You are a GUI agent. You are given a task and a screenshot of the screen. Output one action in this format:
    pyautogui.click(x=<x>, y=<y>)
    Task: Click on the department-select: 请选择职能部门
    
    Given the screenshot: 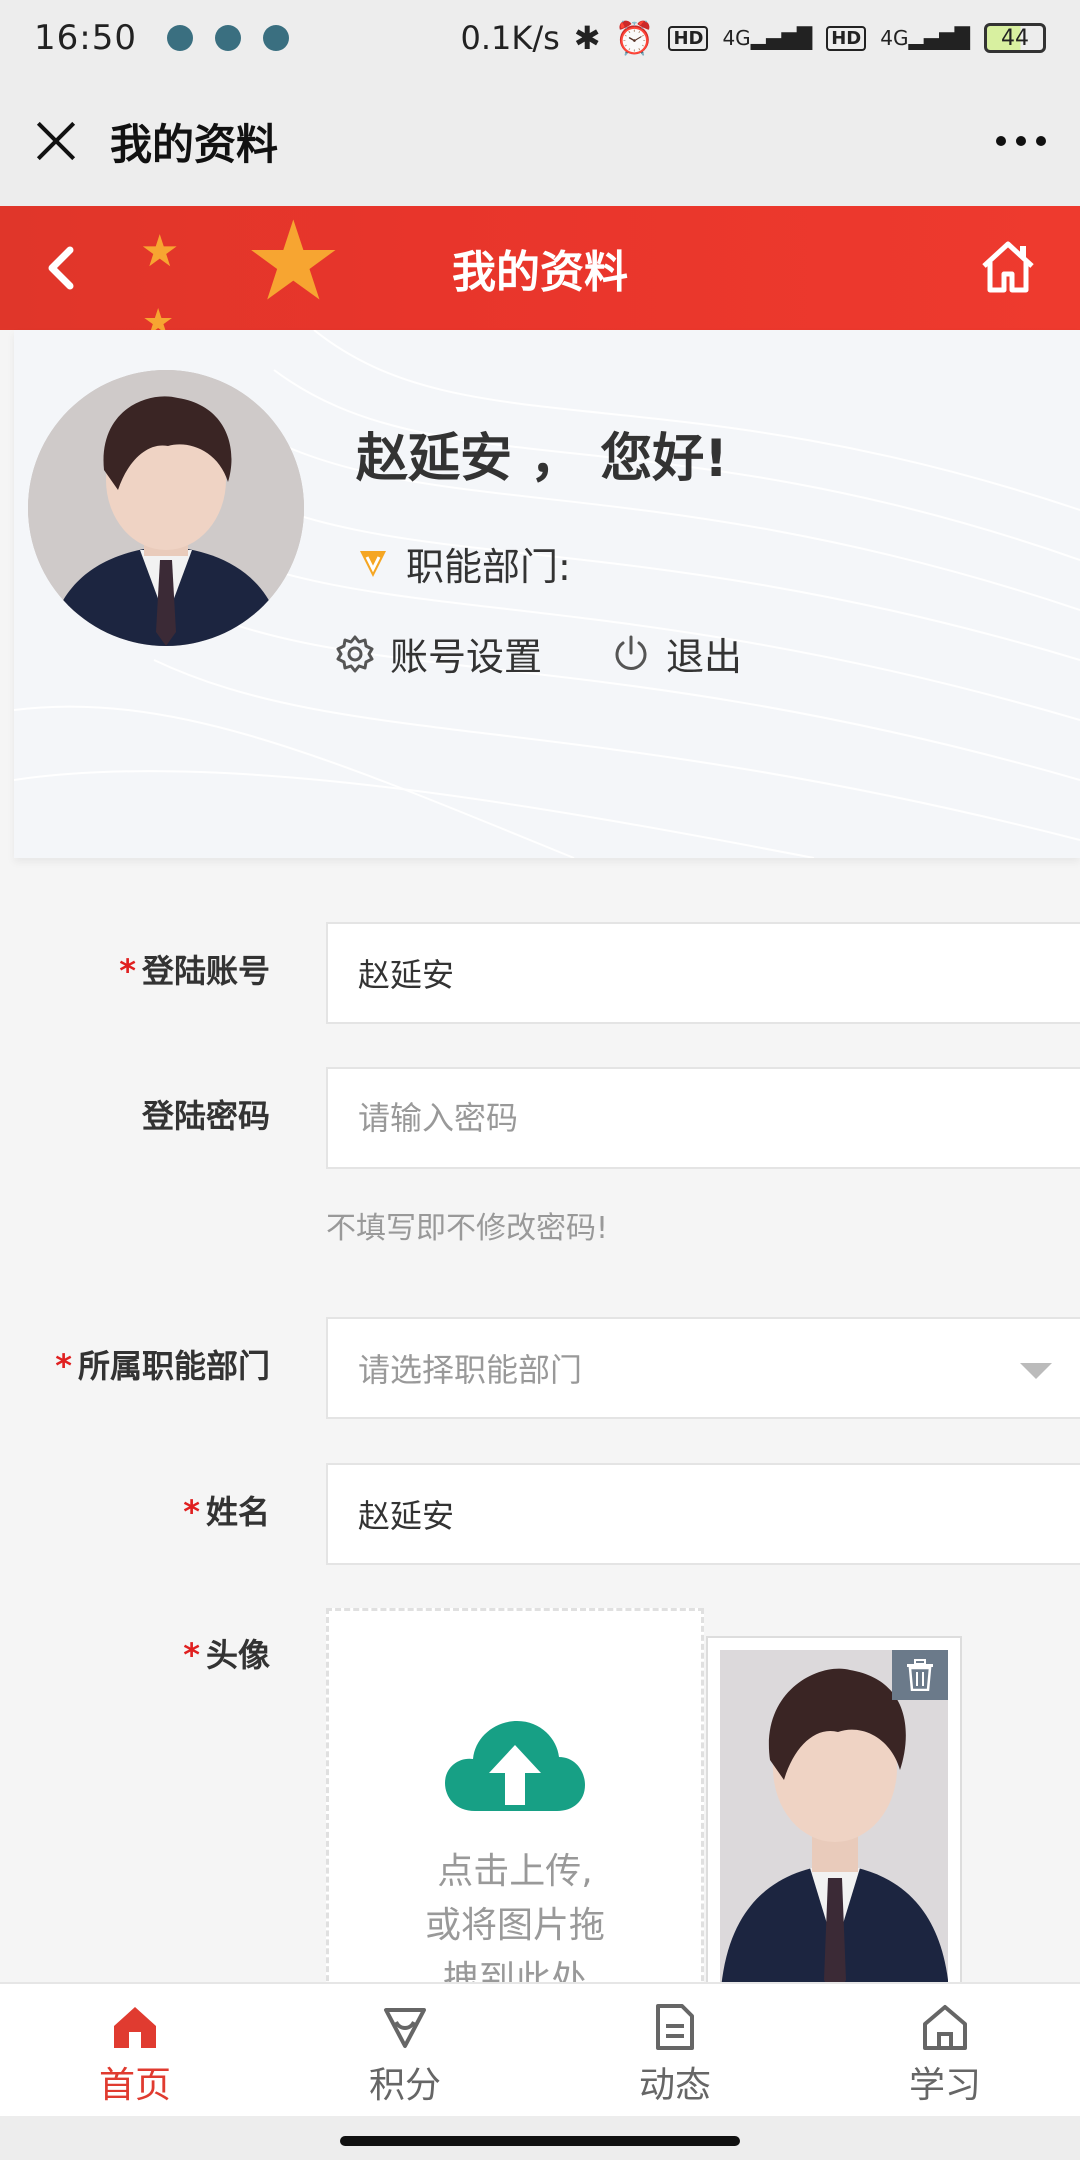 What is the action you would take?
    pyautogui.click(x=703, y=1368)
    